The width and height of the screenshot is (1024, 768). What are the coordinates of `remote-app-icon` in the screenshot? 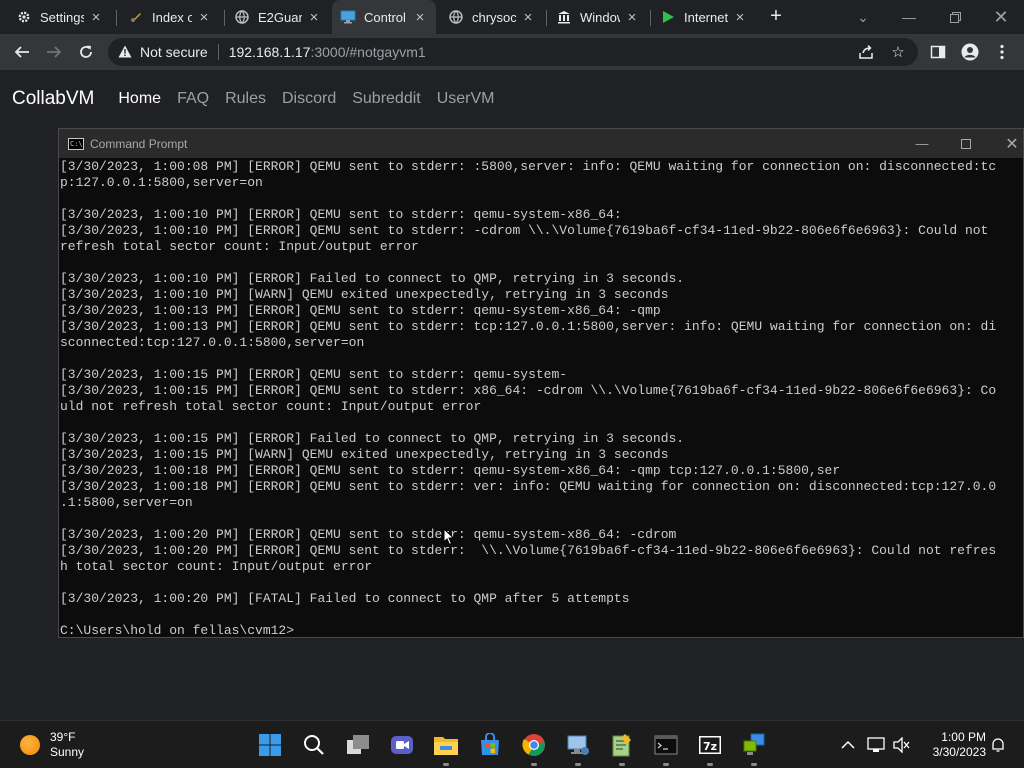 It's located at (754, 745).